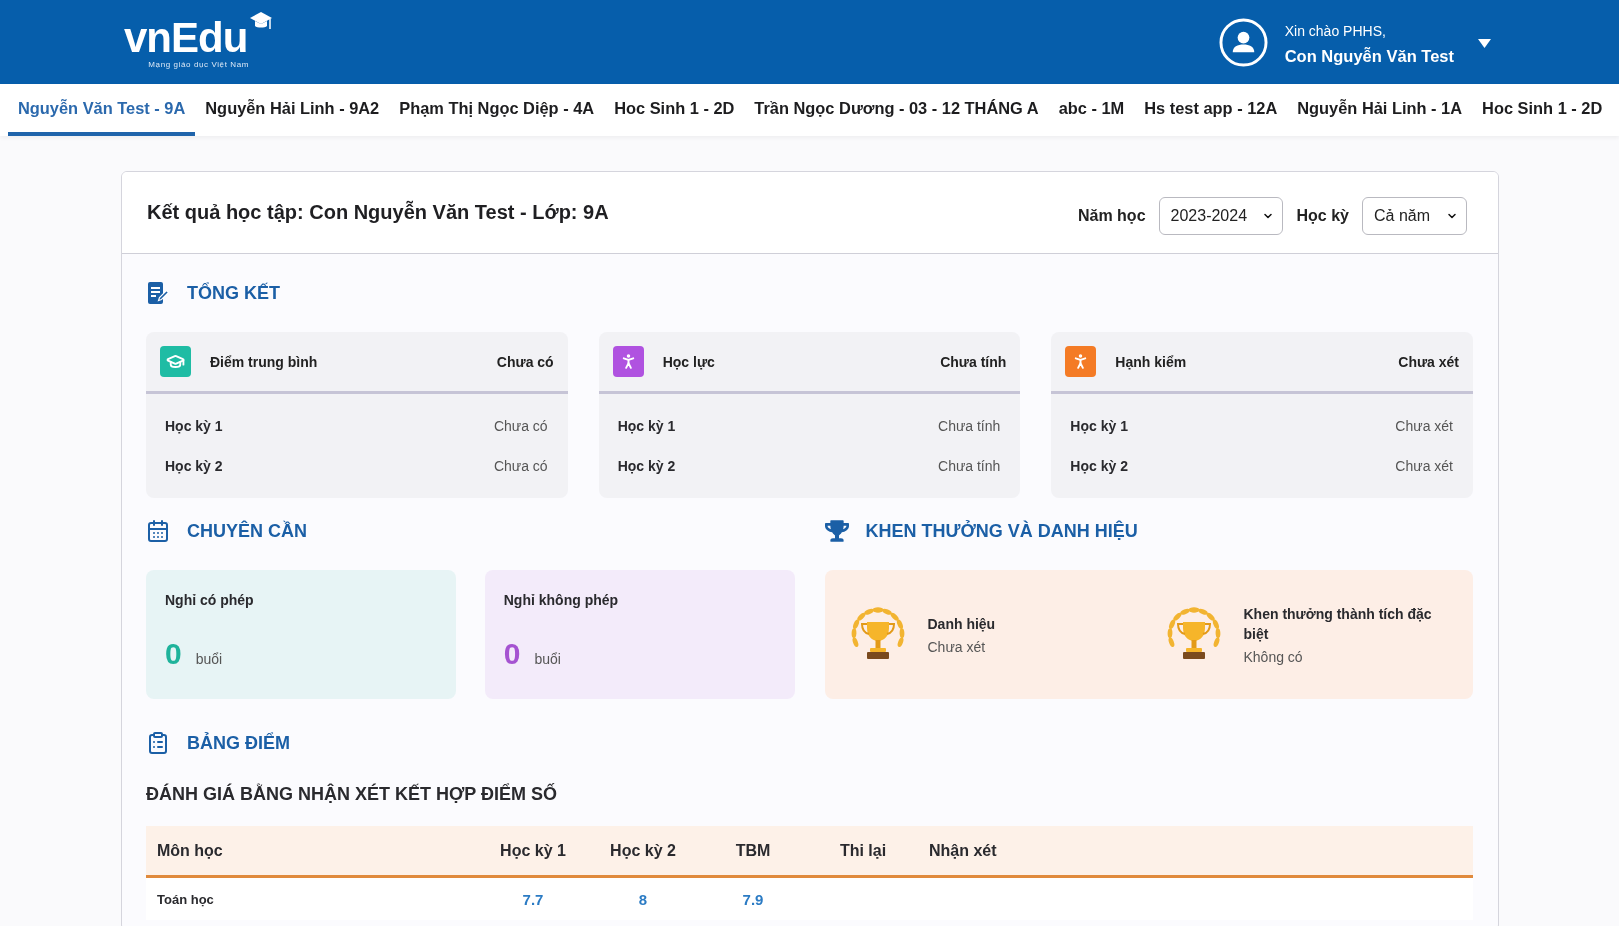 Image resolution: width=1619 pixels, height=926 pixels. Describe the element at coordinates (973, 361) in the screenshot. I see `summary-value: Chưa tính` at that location.